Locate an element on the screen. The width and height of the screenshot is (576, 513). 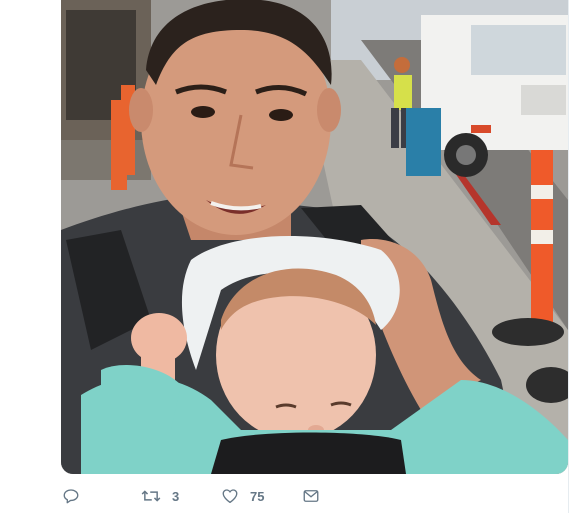
envelope-icon is located at coordinates (311, 496).